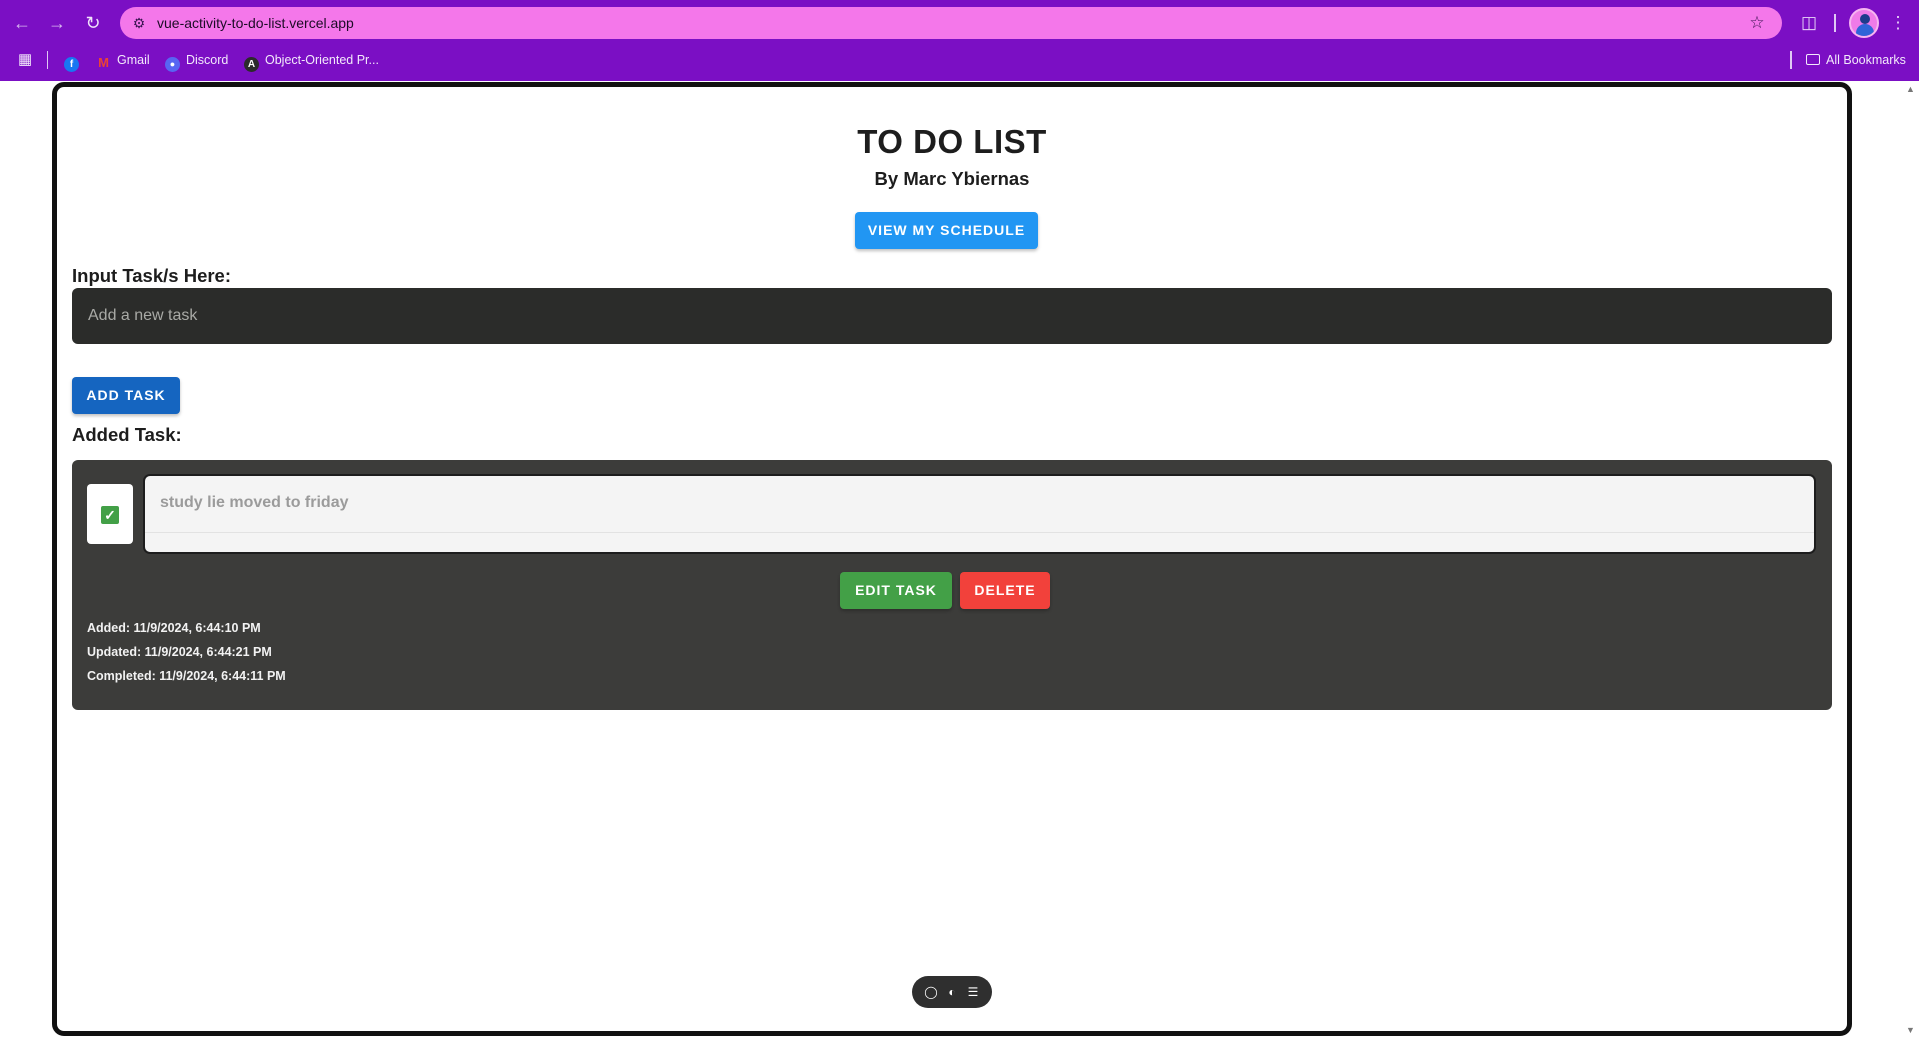 This screenshot has height=1039, width=1919. I want to click on edit-task-button: EDIT TASK, so click(896, 590).